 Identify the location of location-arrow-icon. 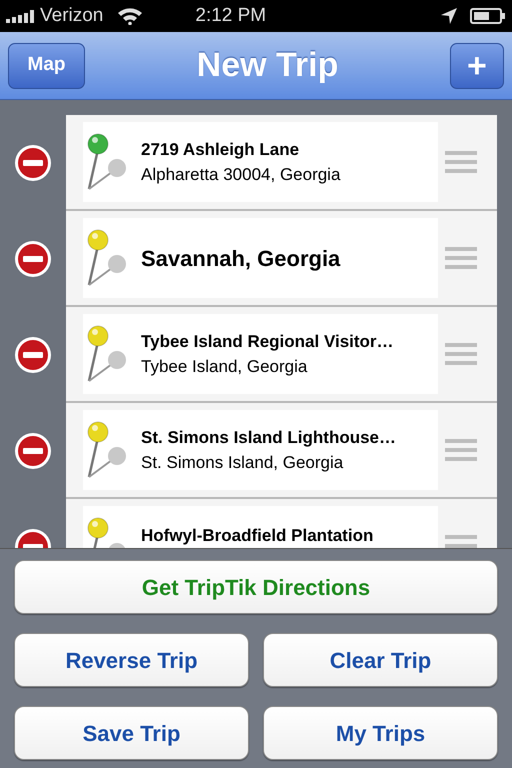
(449, 16).